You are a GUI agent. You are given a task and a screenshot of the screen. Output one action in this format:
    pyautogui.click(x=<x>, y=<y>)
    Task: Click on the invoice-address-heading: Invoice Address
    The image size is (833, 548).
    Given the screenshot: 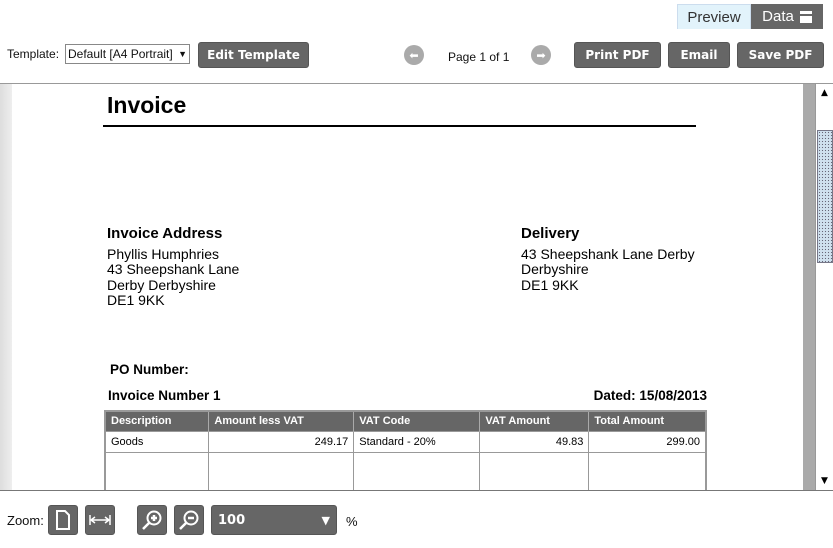 What is the action you would take?
    pyautogui.click(x=165, y=233)
    